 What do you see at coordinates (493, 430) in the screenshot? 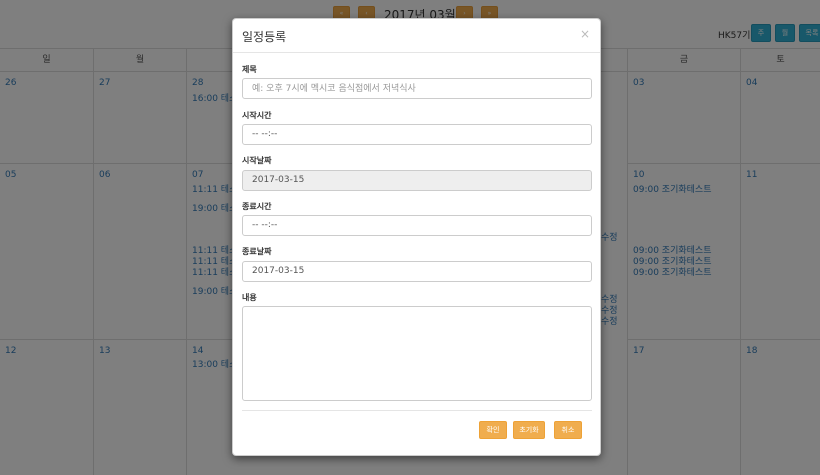
I see `confirm-button: 확인` at bounding box center [493, 430].